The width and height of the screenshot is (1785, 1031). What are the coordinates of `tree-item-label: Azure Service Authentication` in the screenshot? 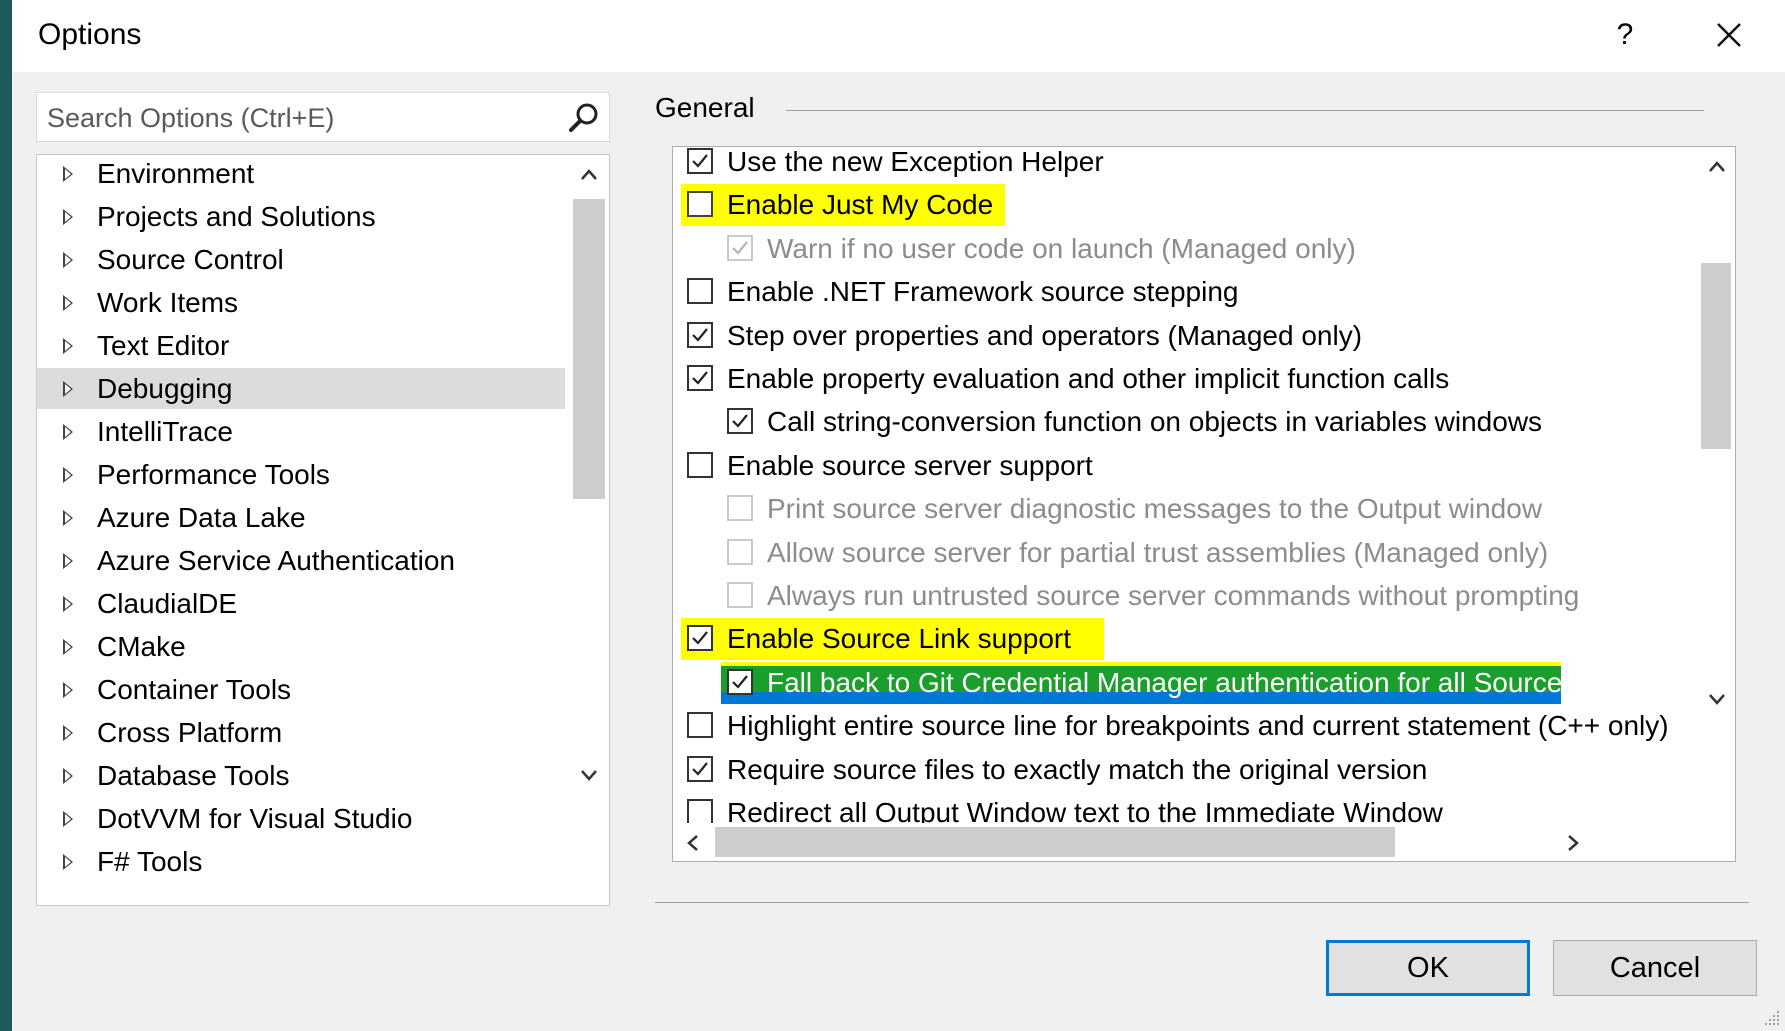 It's located at (276, 560).